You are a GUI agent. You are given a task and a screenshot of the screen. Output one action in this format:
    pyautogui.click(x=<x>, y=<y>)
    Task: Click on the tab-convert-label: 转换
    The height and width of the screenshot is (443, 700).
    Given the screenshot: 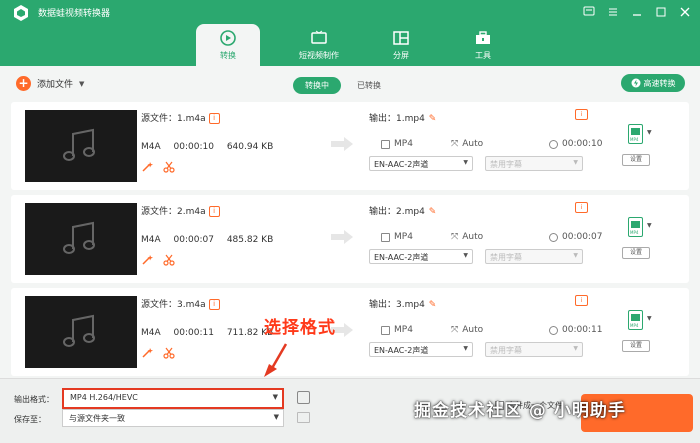 What is the action you would take?
    pyautogui.click(x=228, y=55)
    